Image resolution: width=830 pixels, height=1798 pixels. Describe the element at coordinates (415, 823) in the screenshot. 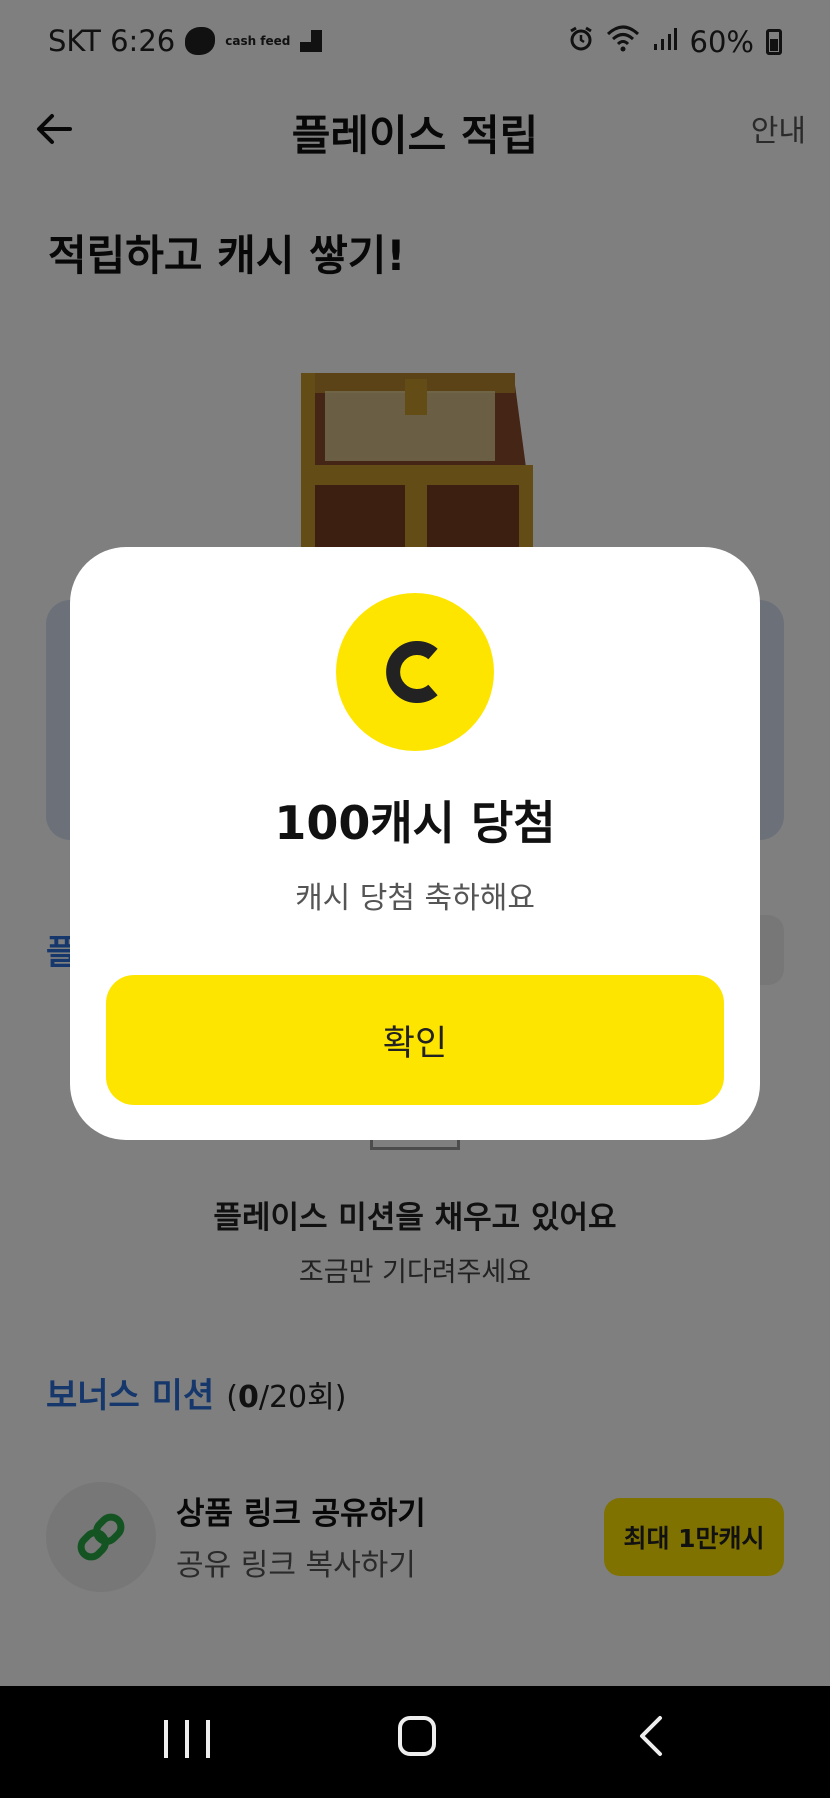

I see `modal-title: 100캐시 당첨` at that location.